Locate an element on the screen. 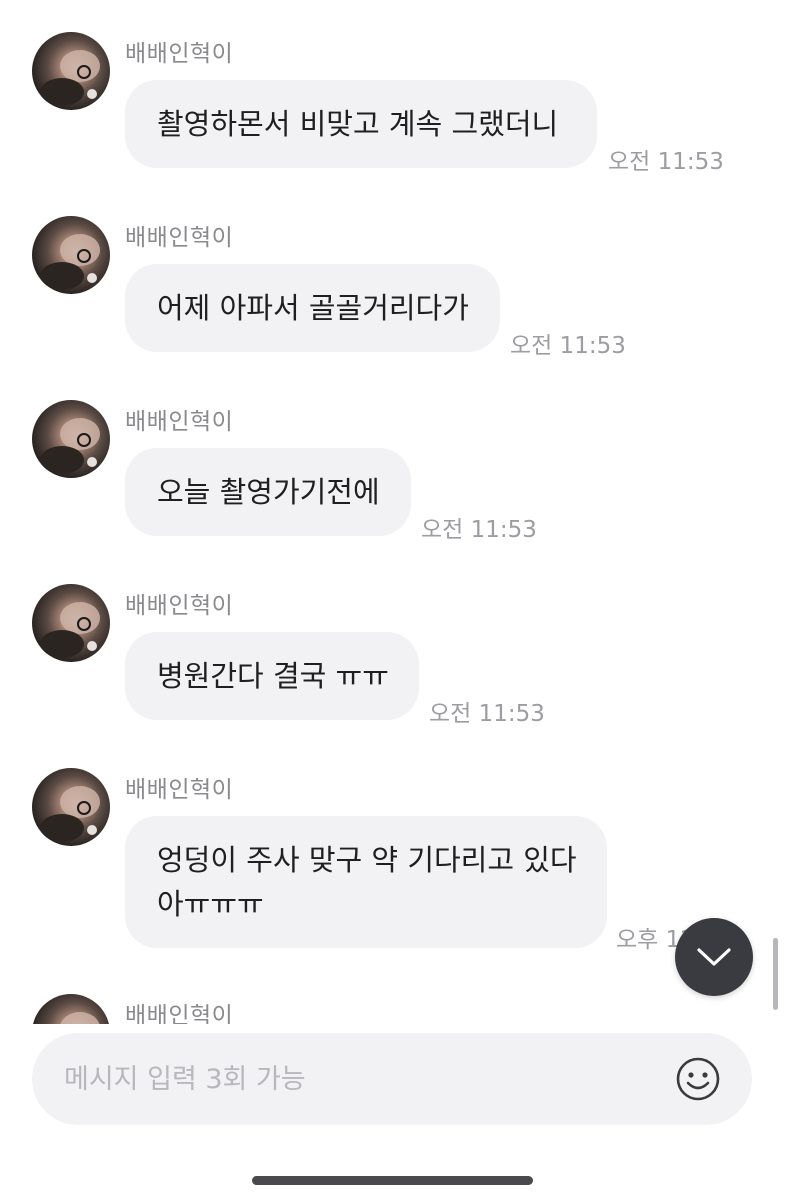 The image size is (785, 1200). message-bubble: 병원간다 결국 ㅠㅠ is located at coordinates (272, 676).